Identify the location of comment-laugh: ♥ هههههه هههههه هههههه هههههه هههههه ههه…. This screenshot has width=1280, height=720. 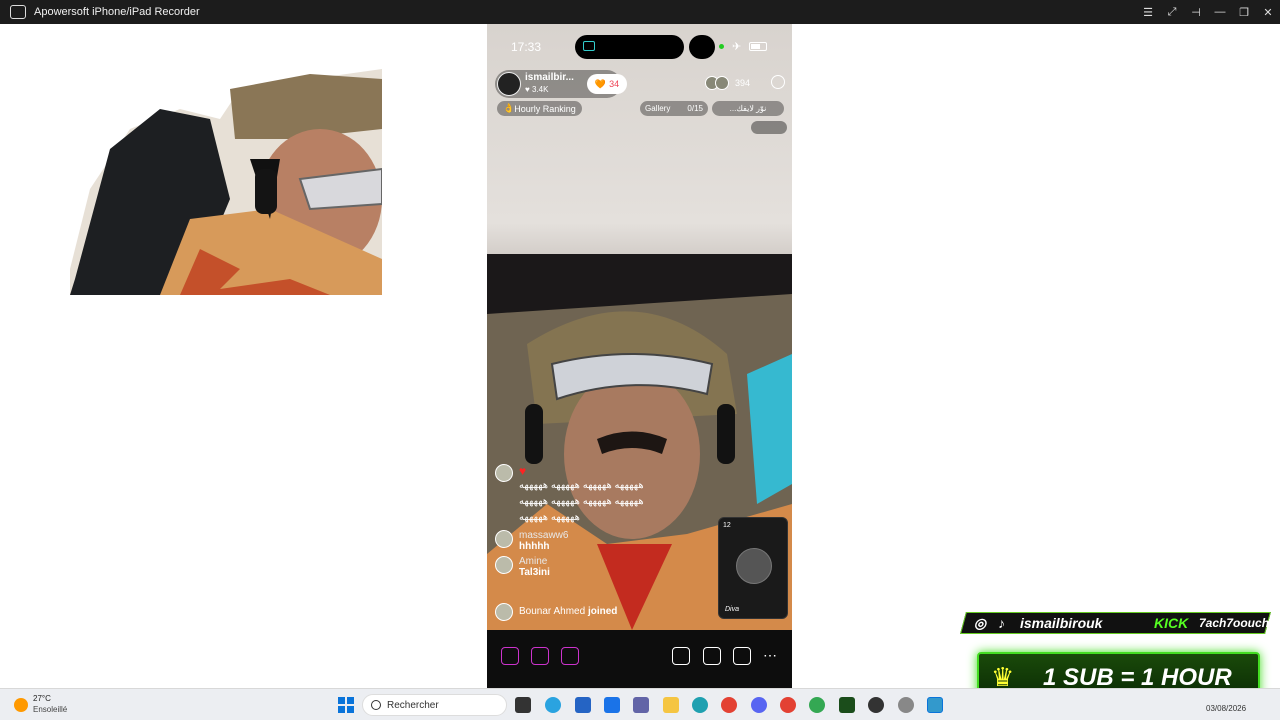
(600, 495).